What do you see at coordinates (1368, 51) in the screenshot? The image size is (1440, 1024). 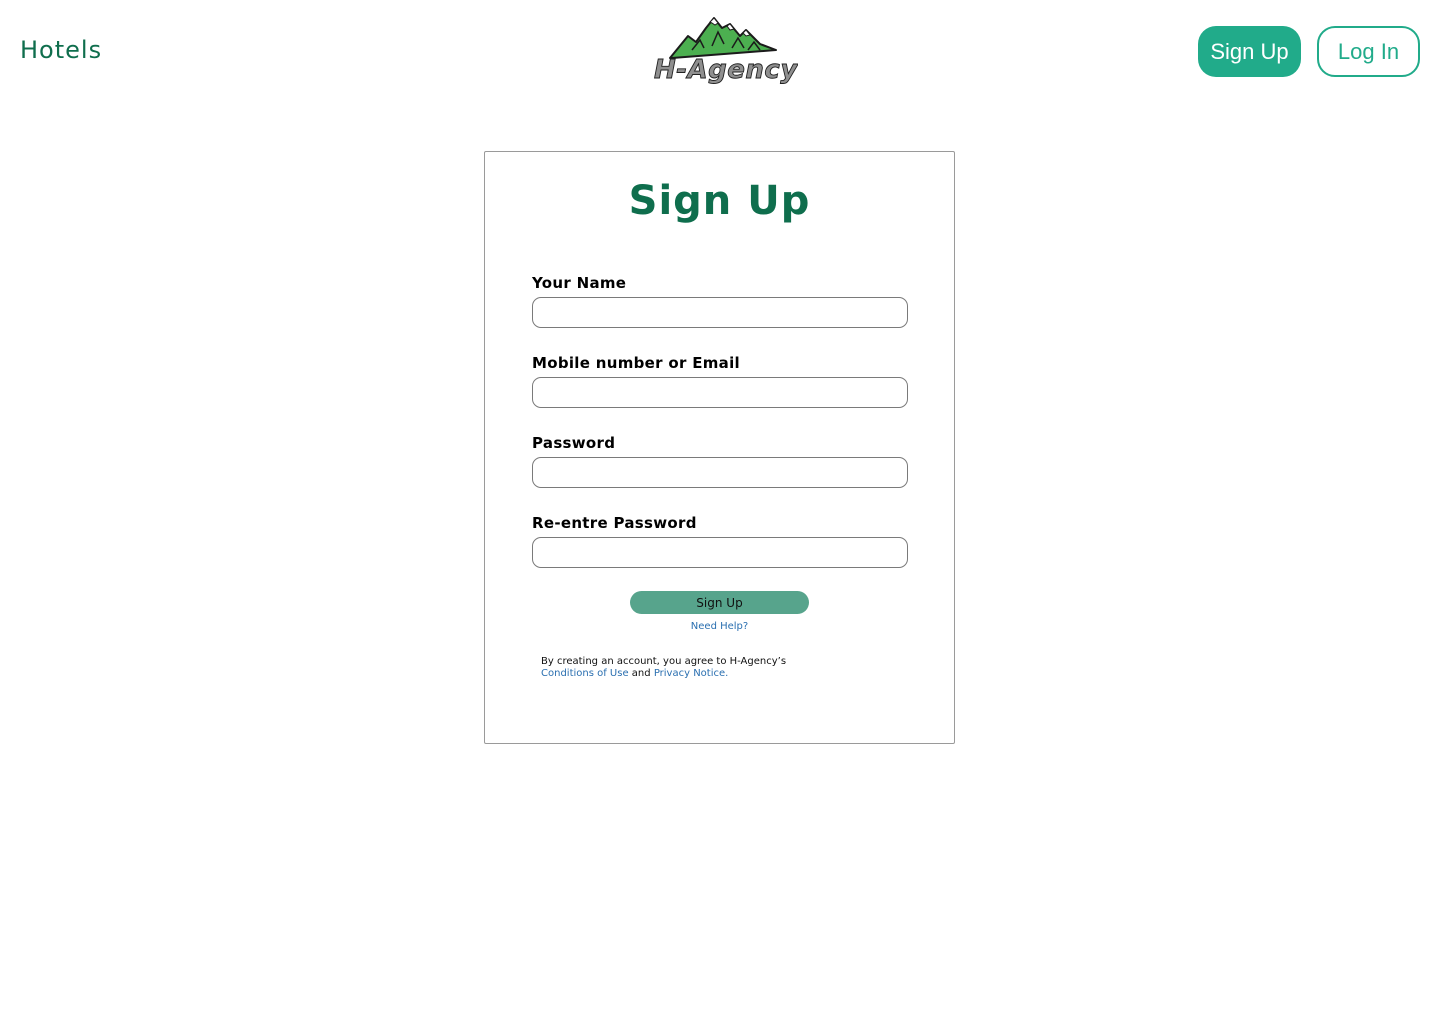 I see `header-login-button: Log In` at bounding box center [1368, 51].